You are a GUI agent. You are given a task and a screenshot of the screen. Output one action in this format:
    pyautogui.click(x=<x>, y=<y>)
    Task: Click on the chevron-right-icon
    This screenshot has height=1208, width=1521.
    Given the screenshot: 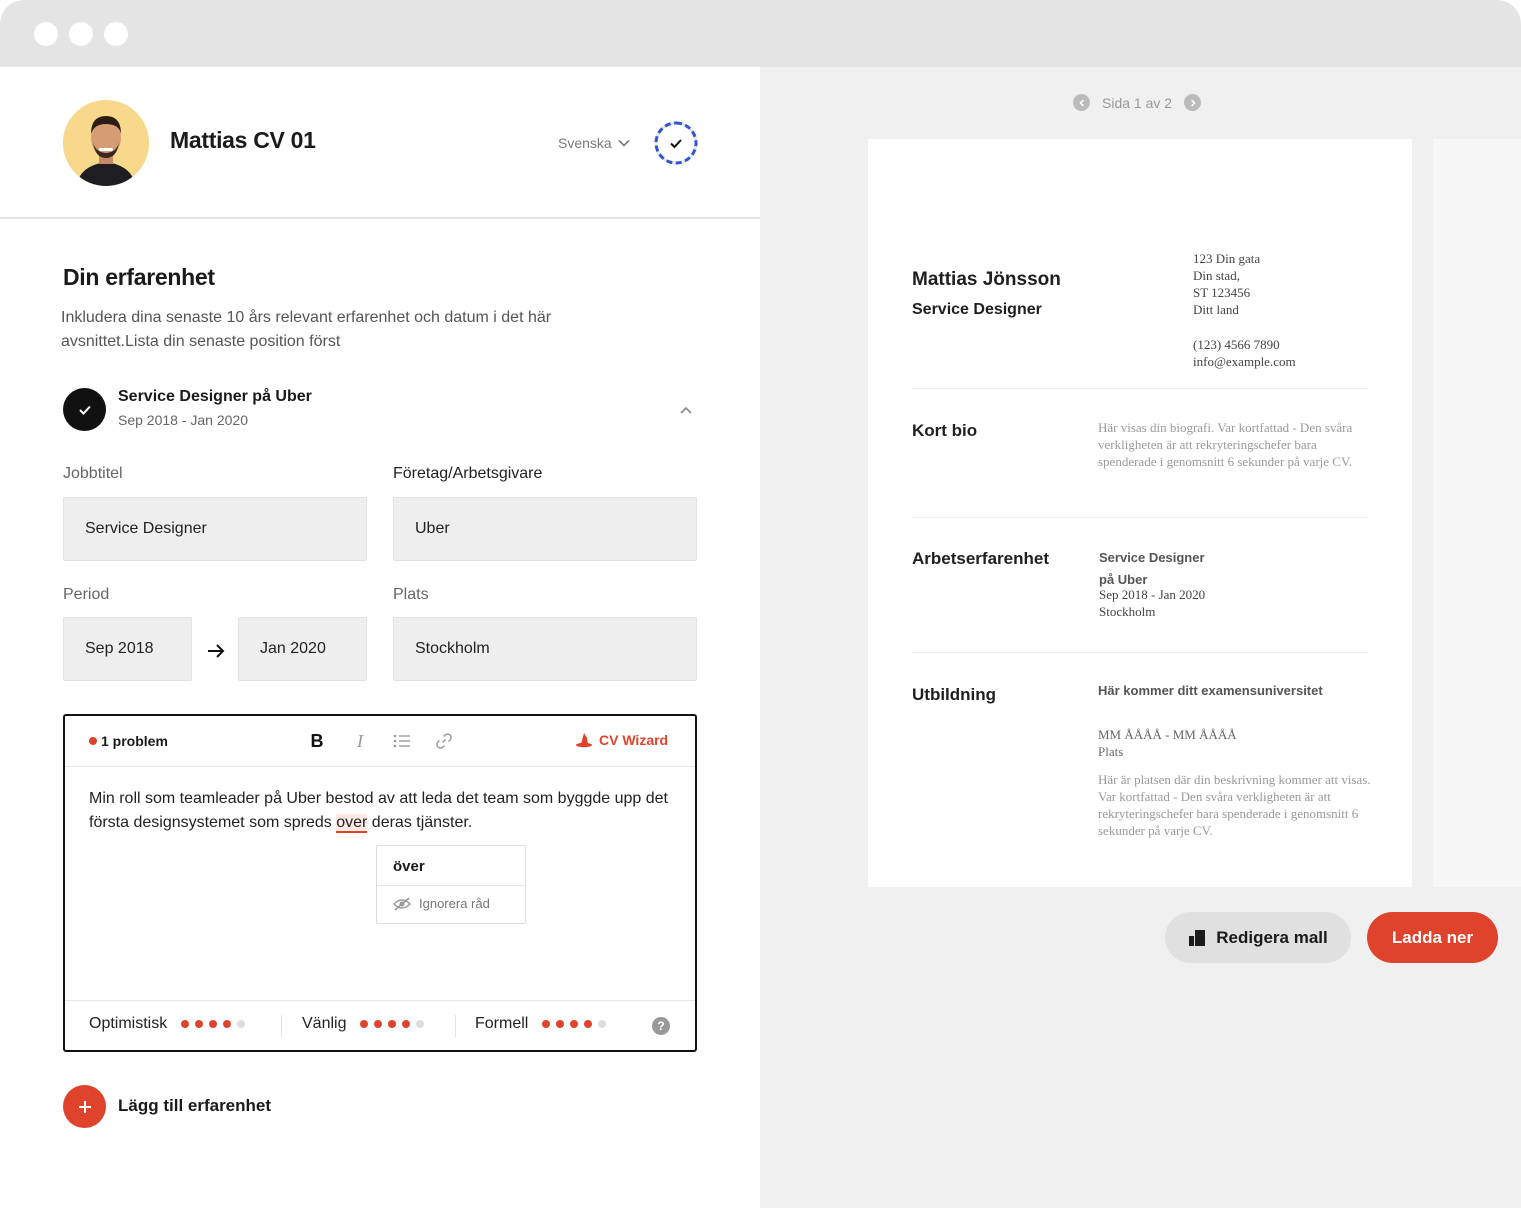 What is the action you would take?
    pyautogui.click(x=1193, y=102)
    